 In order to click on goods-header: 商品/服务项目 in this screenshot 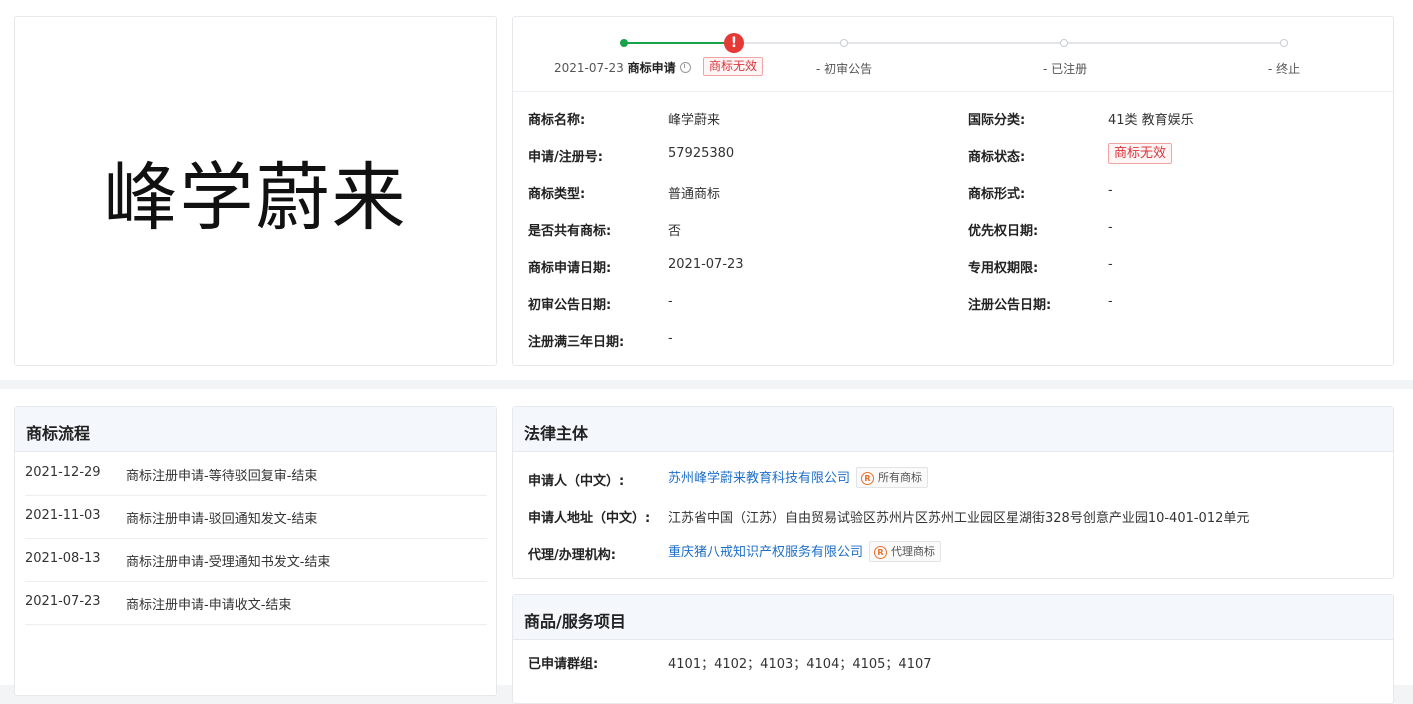, I will do `click(953, 617)`.